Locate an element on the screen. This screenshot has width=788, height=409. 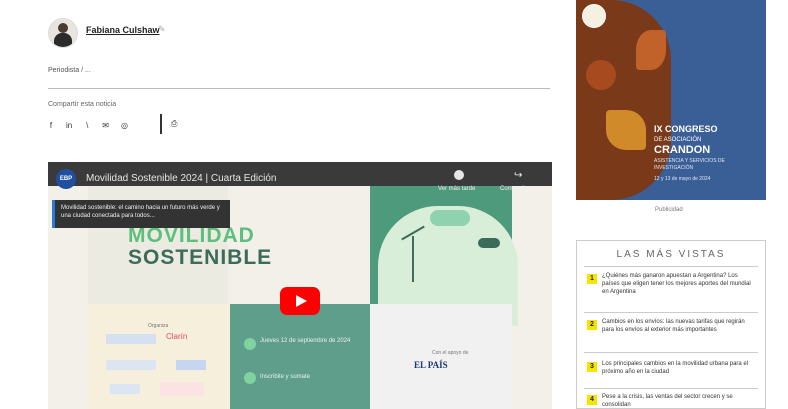
event-register: Inscribite y sumate is located at coordinates (285, 377).